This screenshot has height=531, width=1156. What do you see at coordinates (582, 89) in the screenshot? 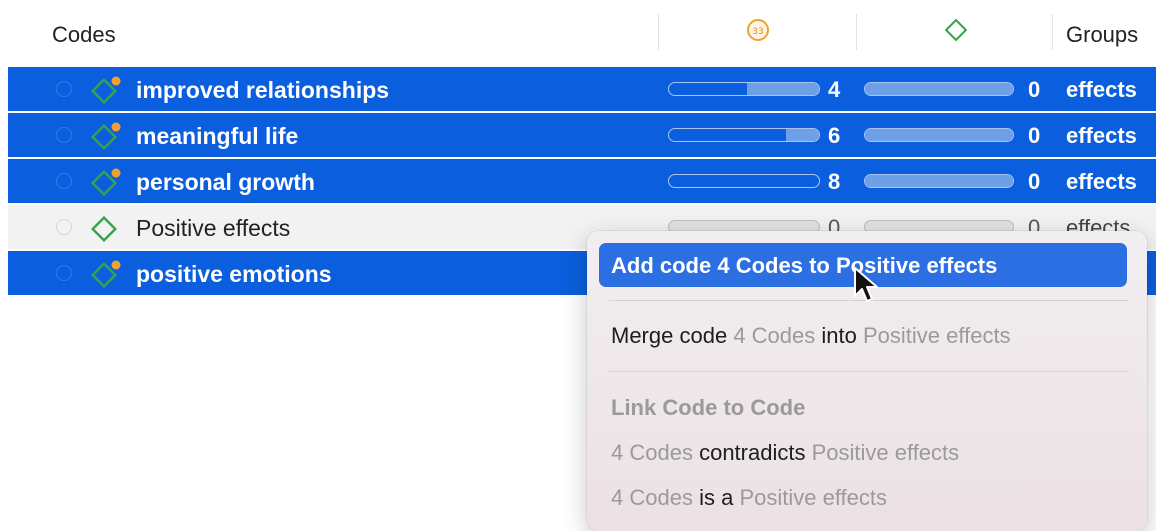
I see `table-row: improved relationships 4 0 effects` at bounding box center [582, 89].